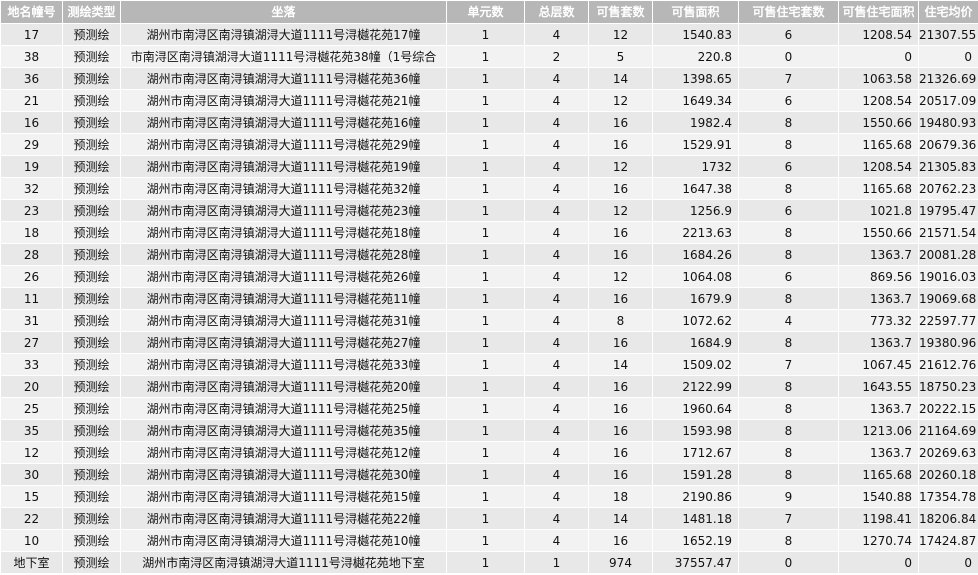 This screenshot has height=575, width=978. Describe the element at coordinates (31, 408) in the screenshot. I see `cell-building-no: 25` at that location.